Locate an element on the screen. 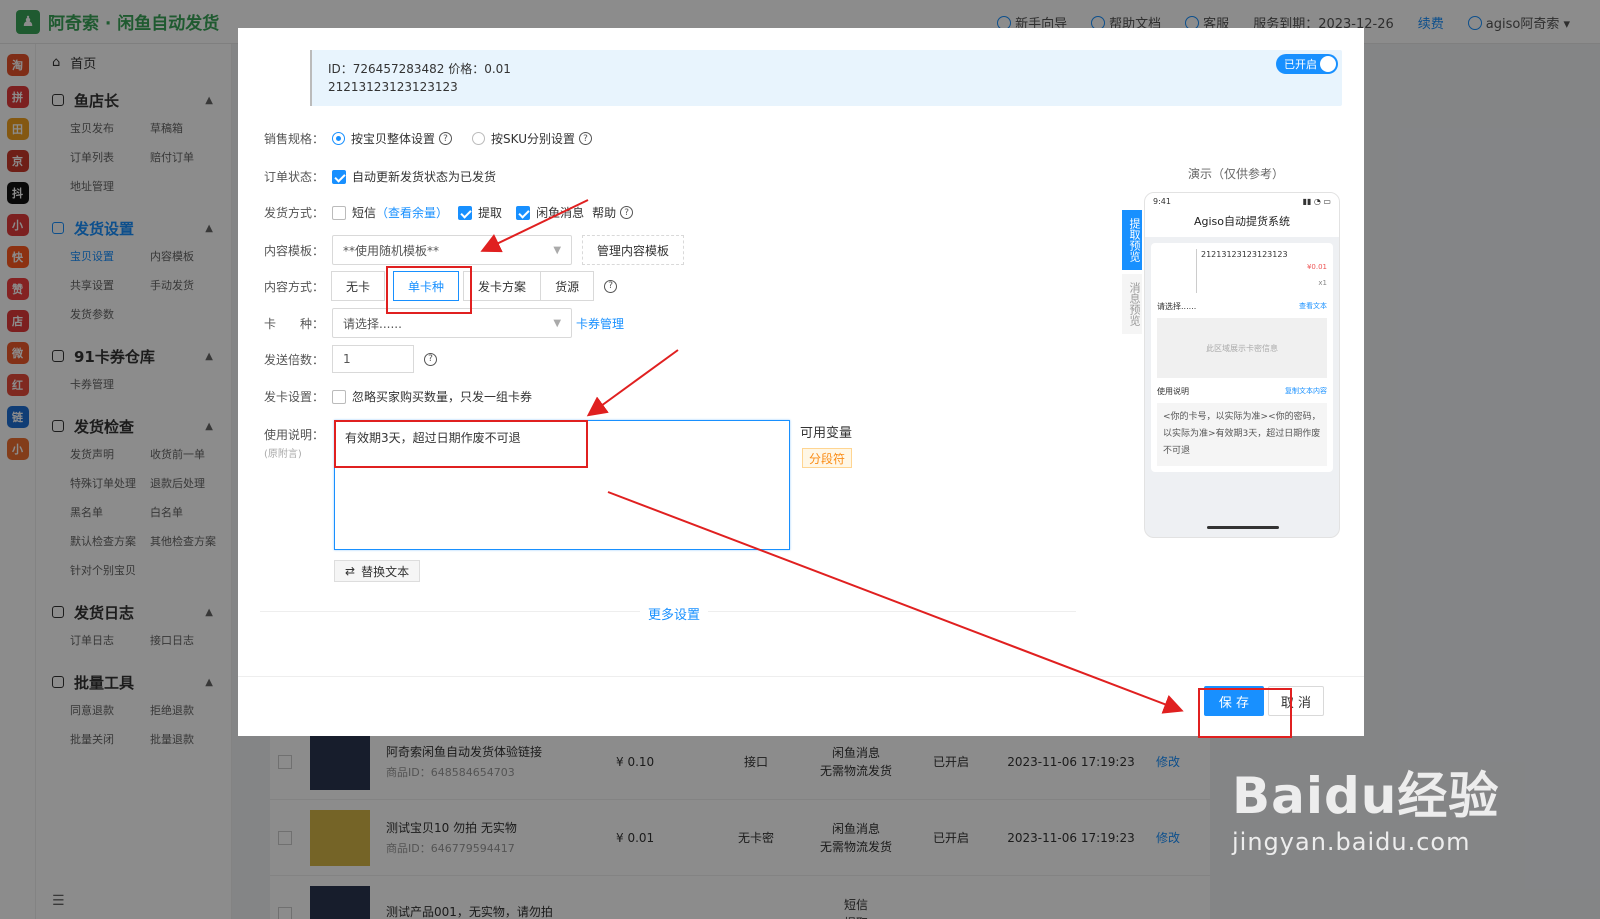 The height and width of the screenshot is (919, 1600). manage-template-button: 管理内容模板 is located at coordinates (633, 250).